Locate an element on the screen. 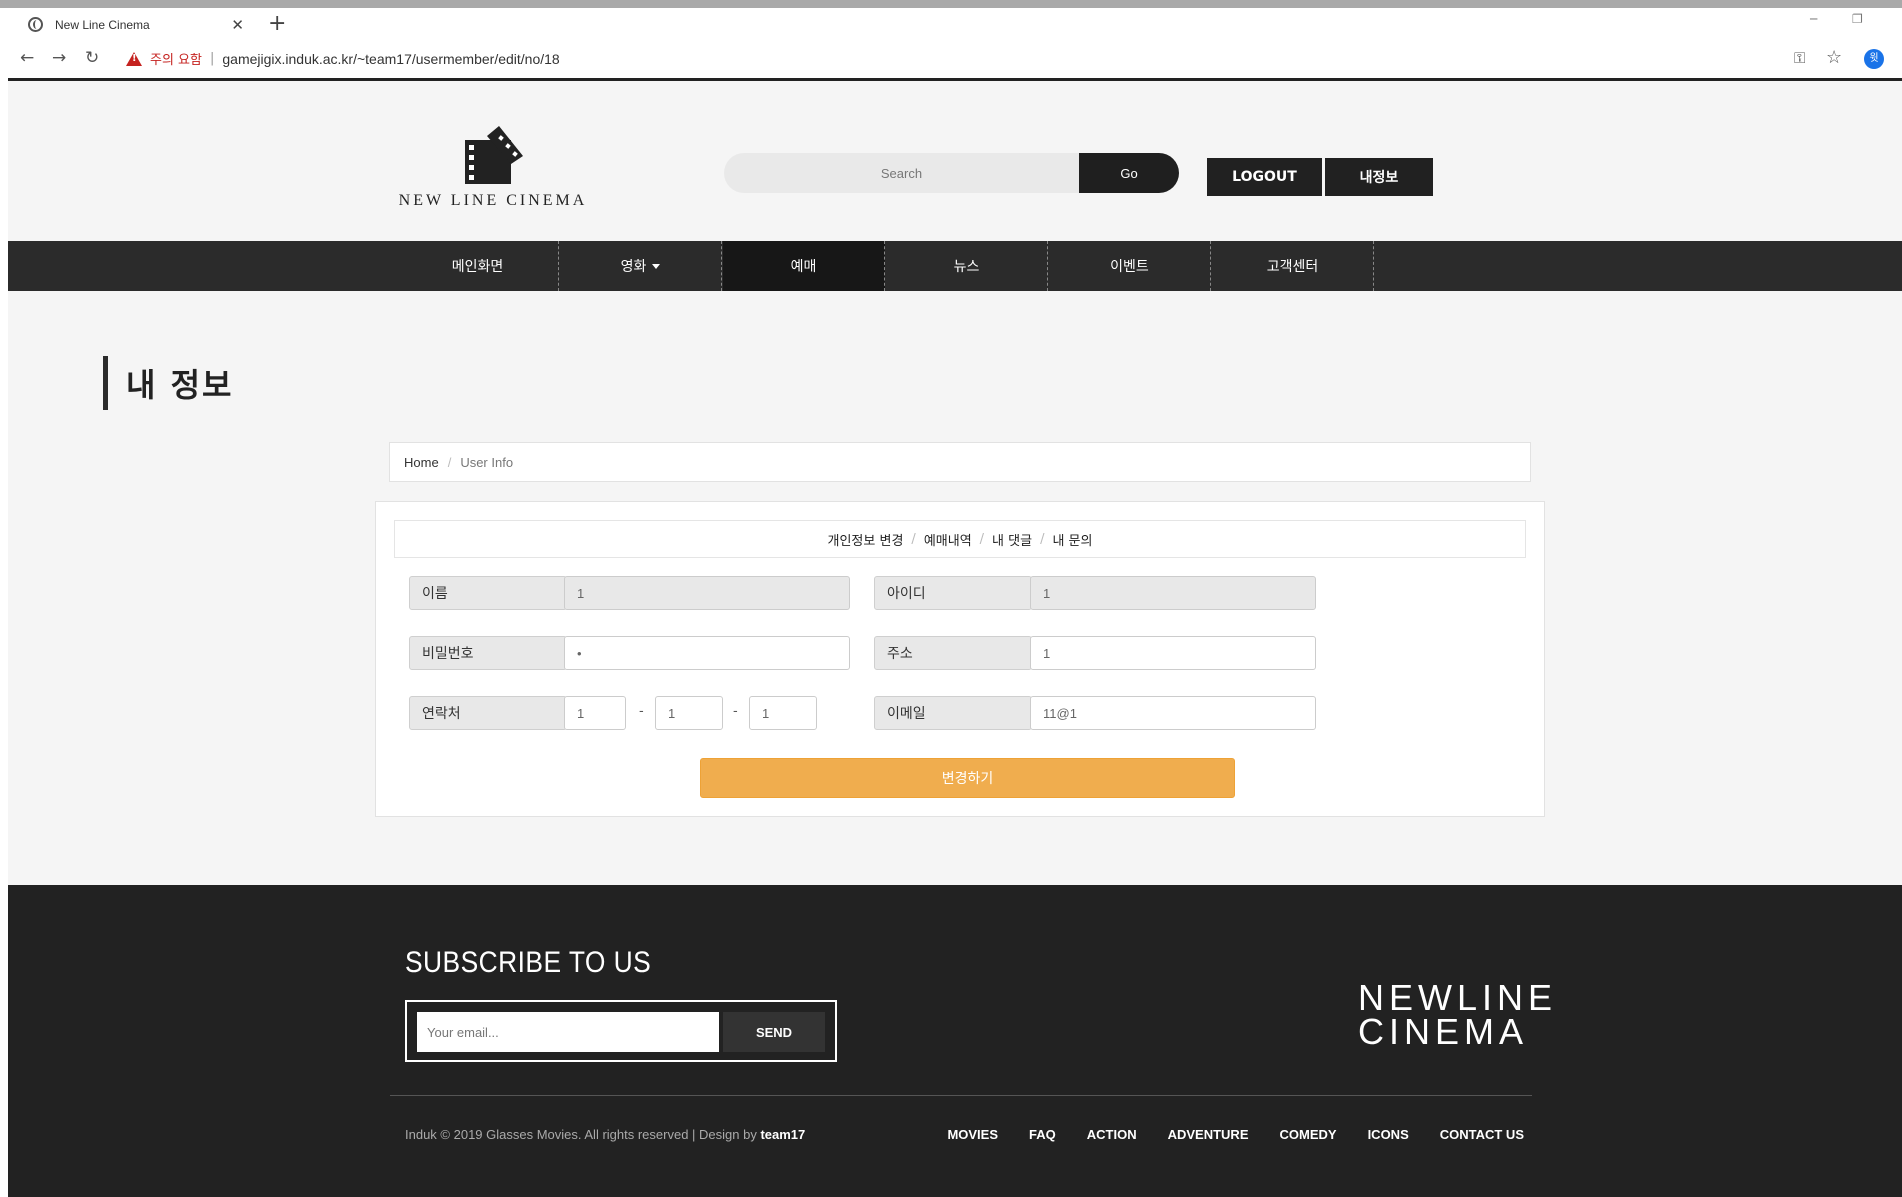  footer-logo: NEWLINE CINEMA is located at coordinates (1458, 1014).